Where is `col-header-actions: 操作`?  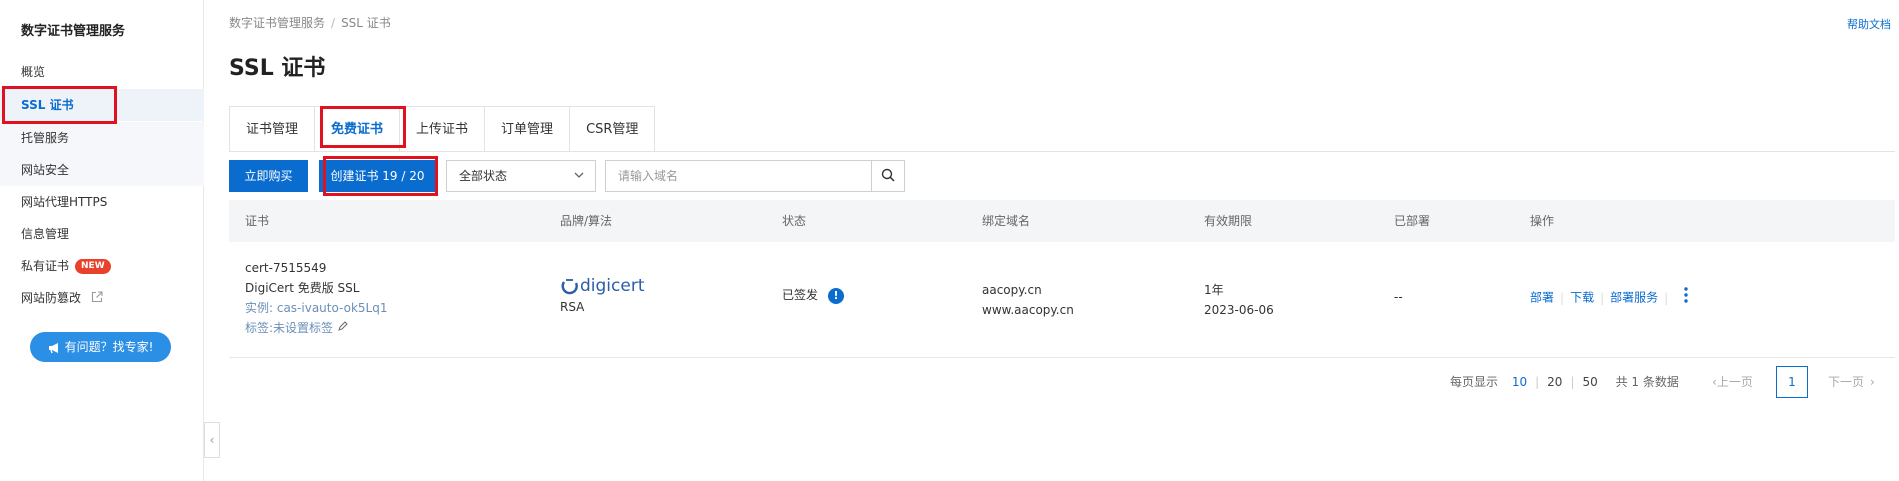 col-header-actions: 操作 is located at coordinates (1542, 221).